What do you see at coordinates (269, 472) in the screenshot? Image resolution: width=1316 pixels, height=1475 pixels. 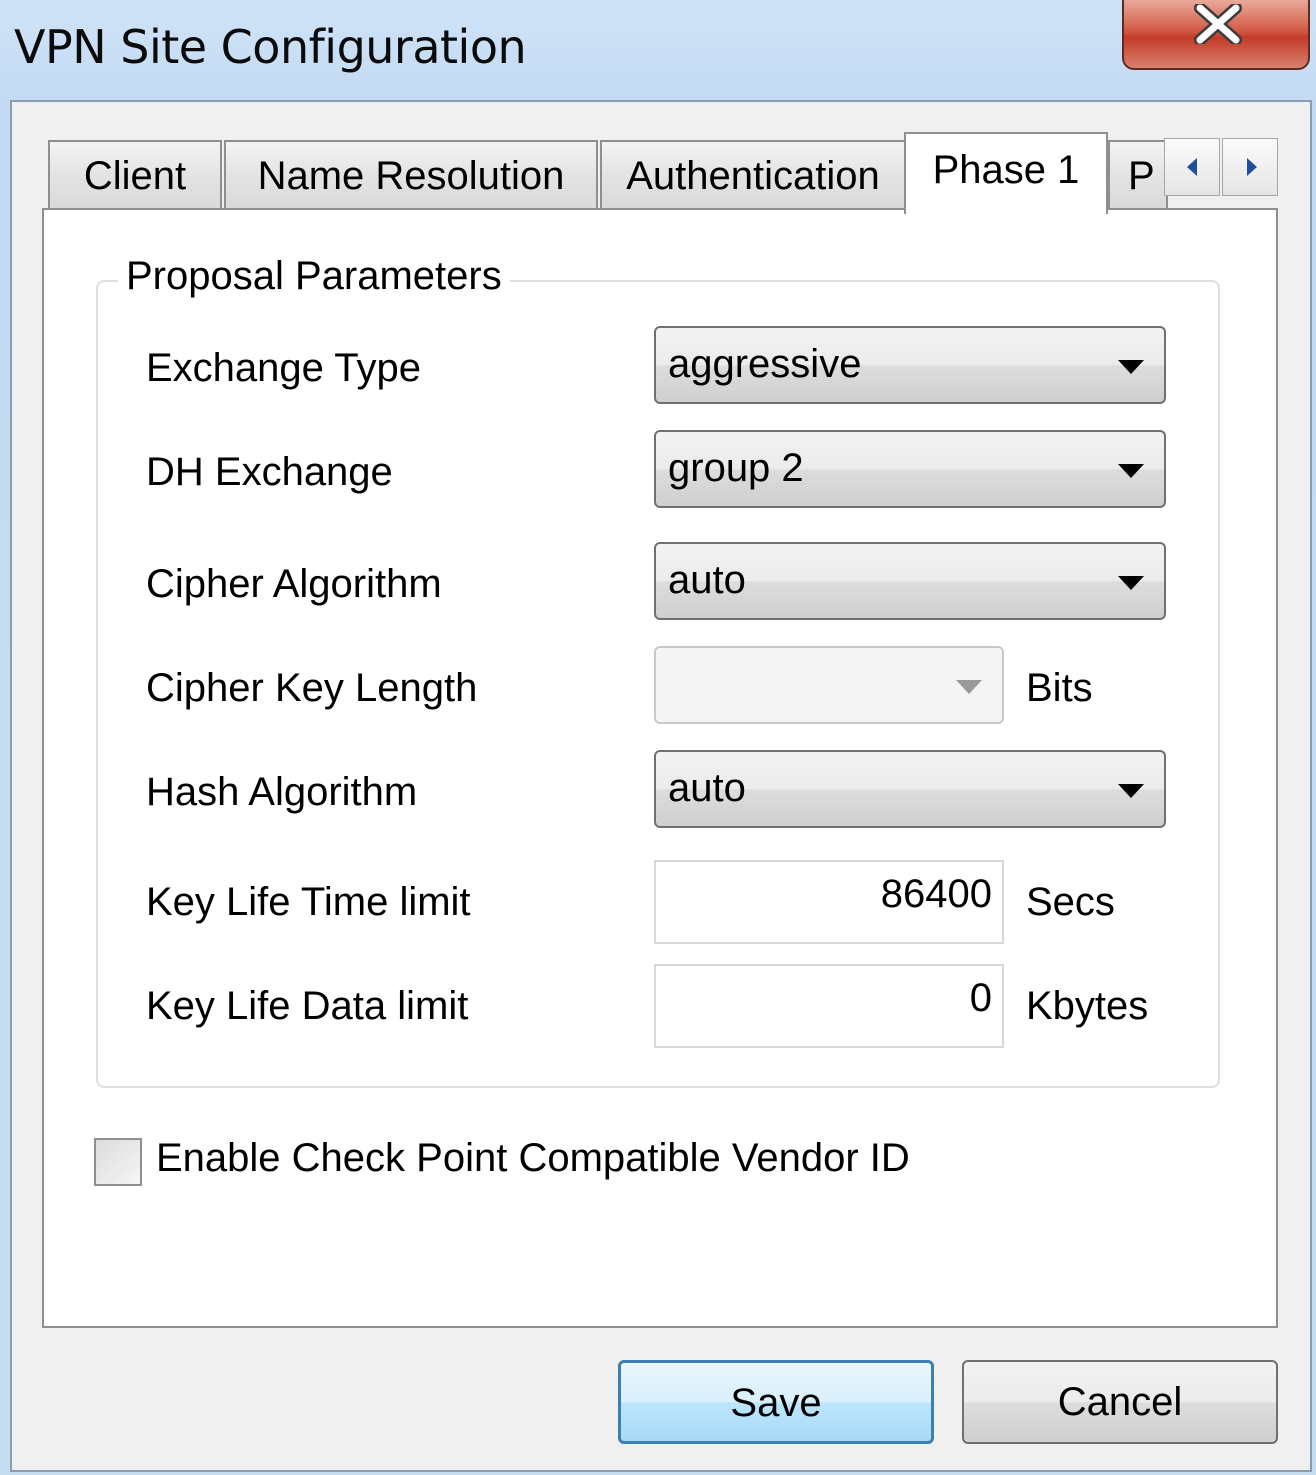 I see `dh-exchange-label: DH Exchange` at bounding box center [269, 472].